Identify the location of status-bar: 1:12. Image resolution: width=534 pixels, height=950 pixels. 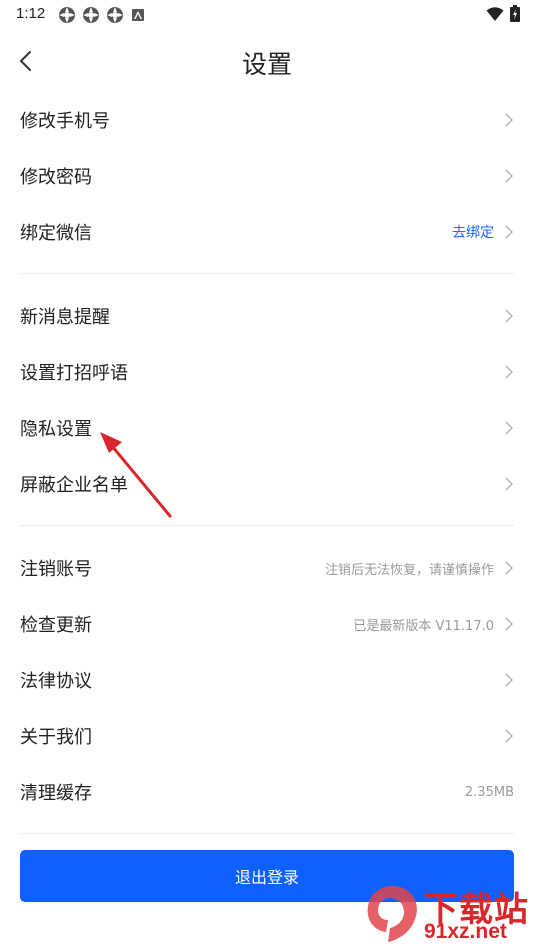
(267, 15).